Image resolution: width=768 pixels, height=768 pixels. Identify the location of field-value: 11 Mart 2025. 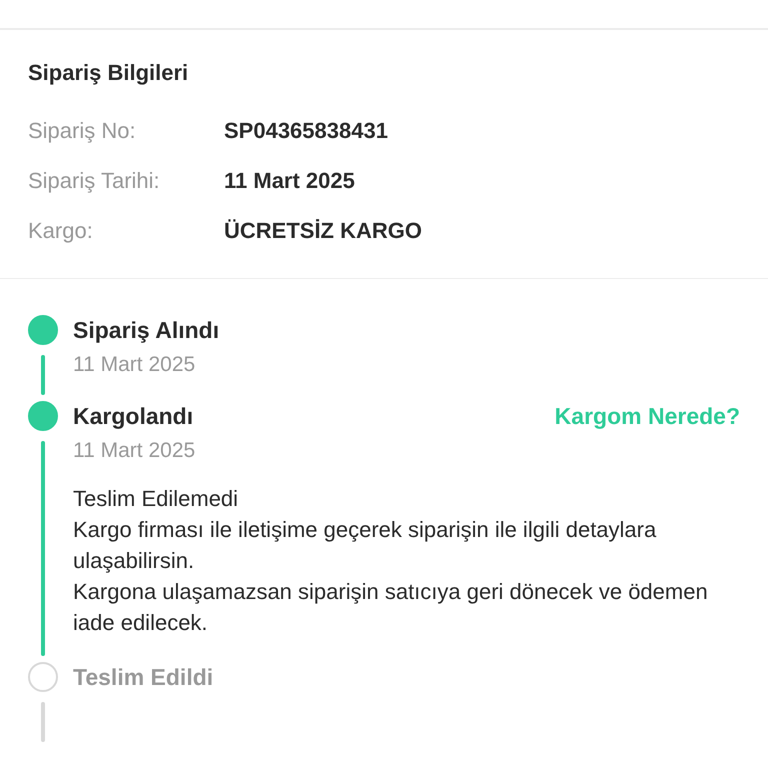
(289, 181).